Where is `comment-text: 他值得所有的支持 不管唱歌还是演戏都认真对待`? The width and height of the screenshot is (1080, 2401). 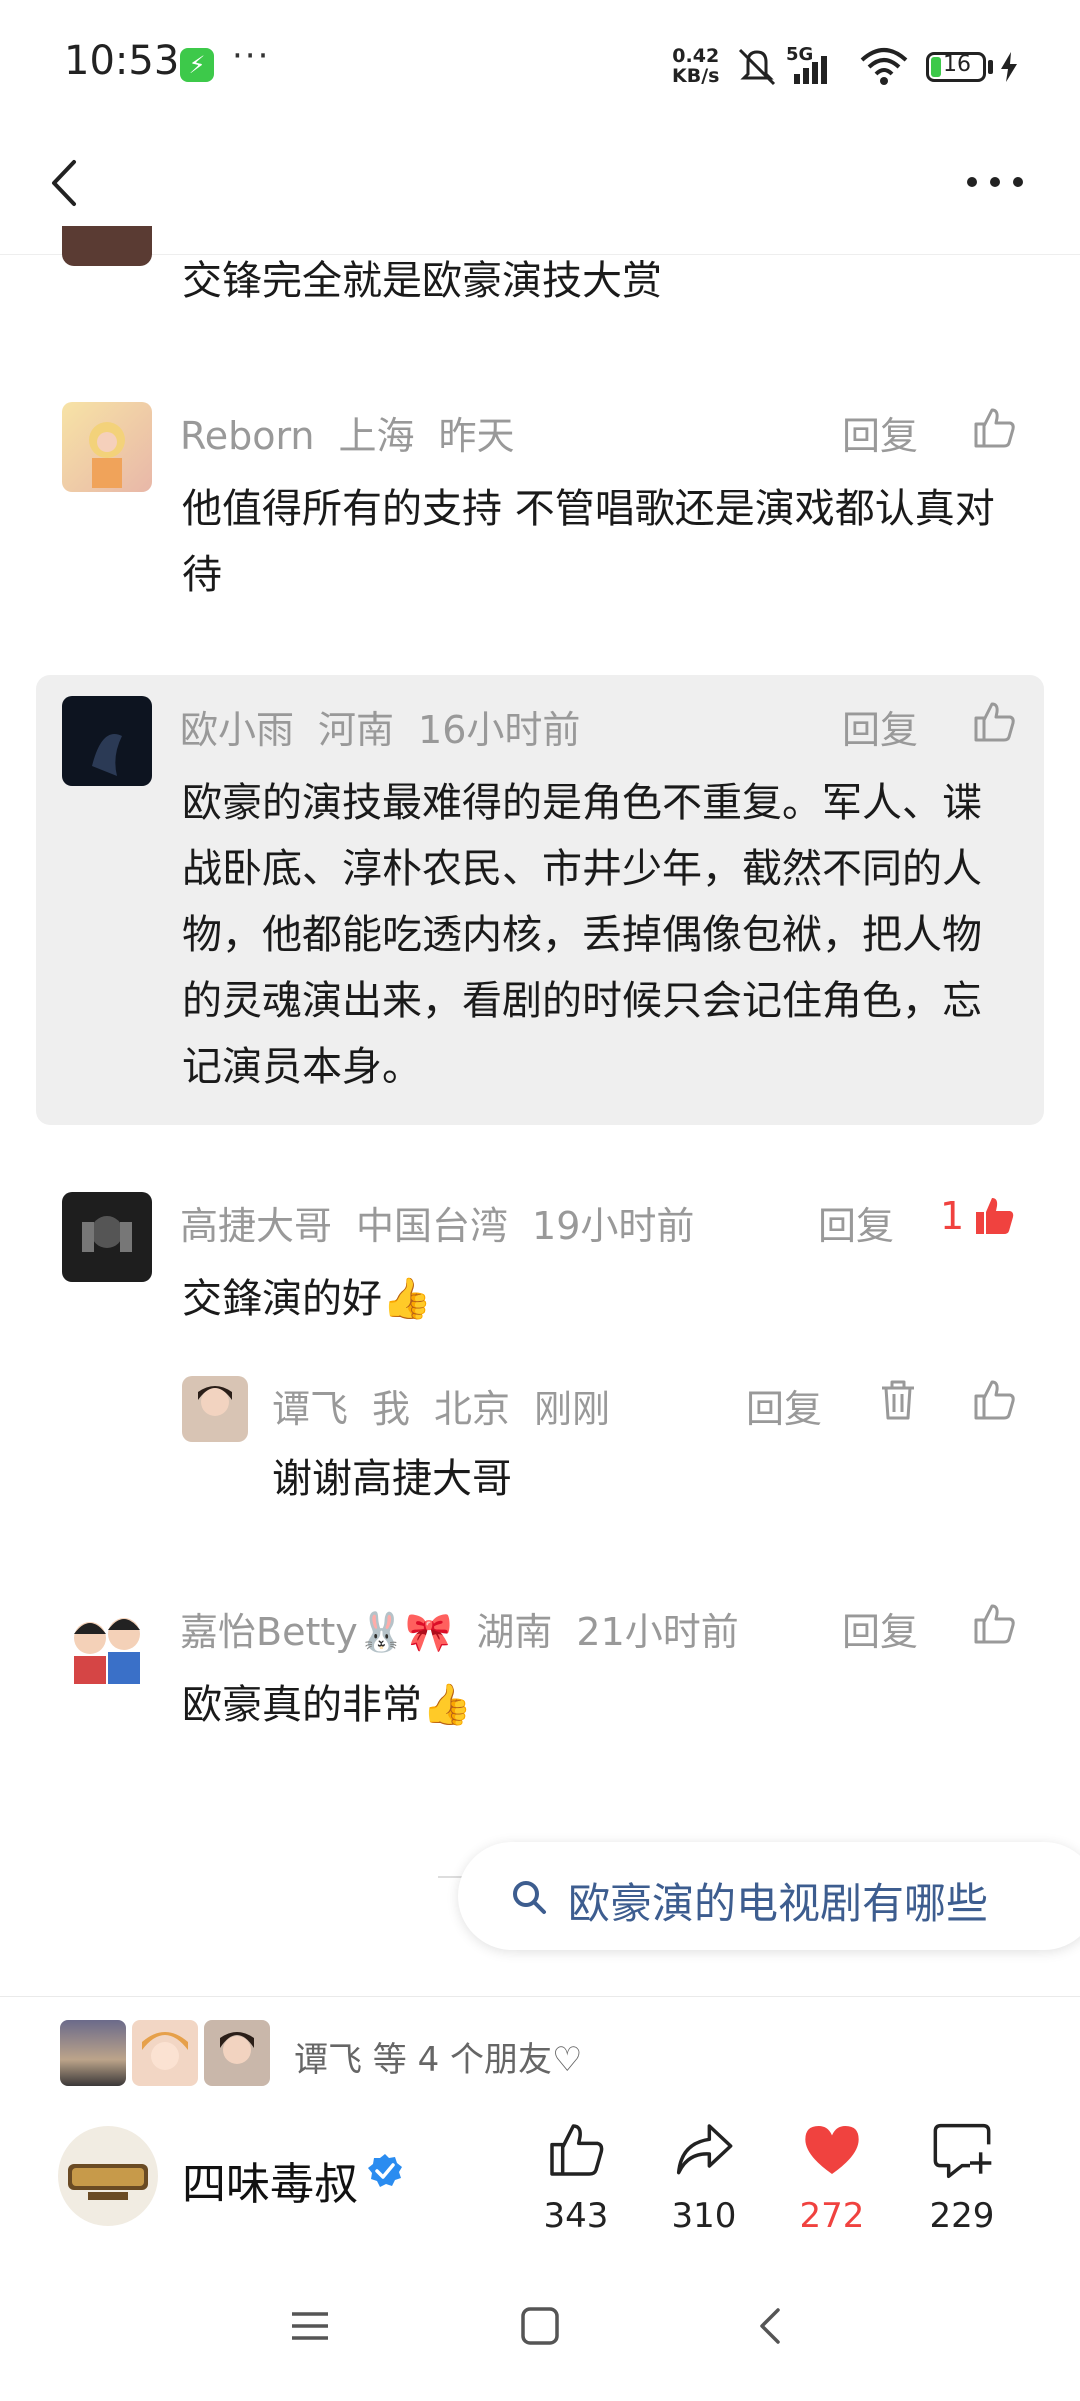 comment-text: 他值得所有的支持 不管唱歌还是演戏都认真对待 is located at coordinates (588, 542).